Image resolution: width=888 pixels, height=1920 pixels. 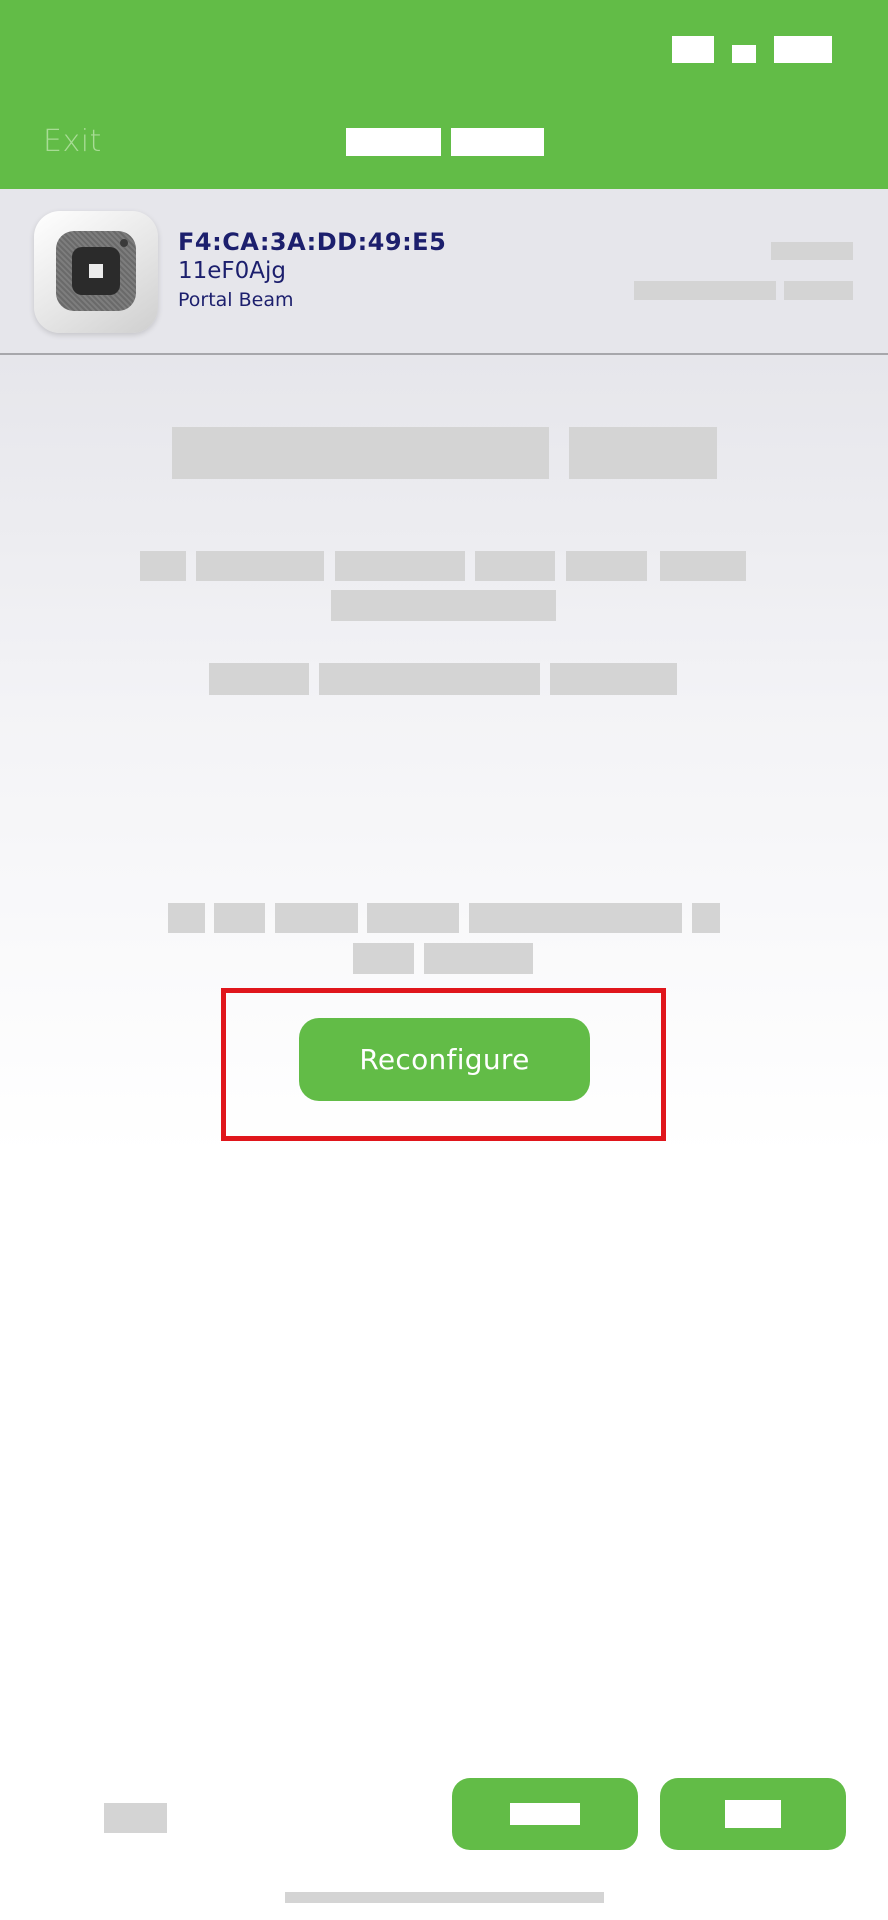 I want to click on device-card, so click(x=444, y=272).